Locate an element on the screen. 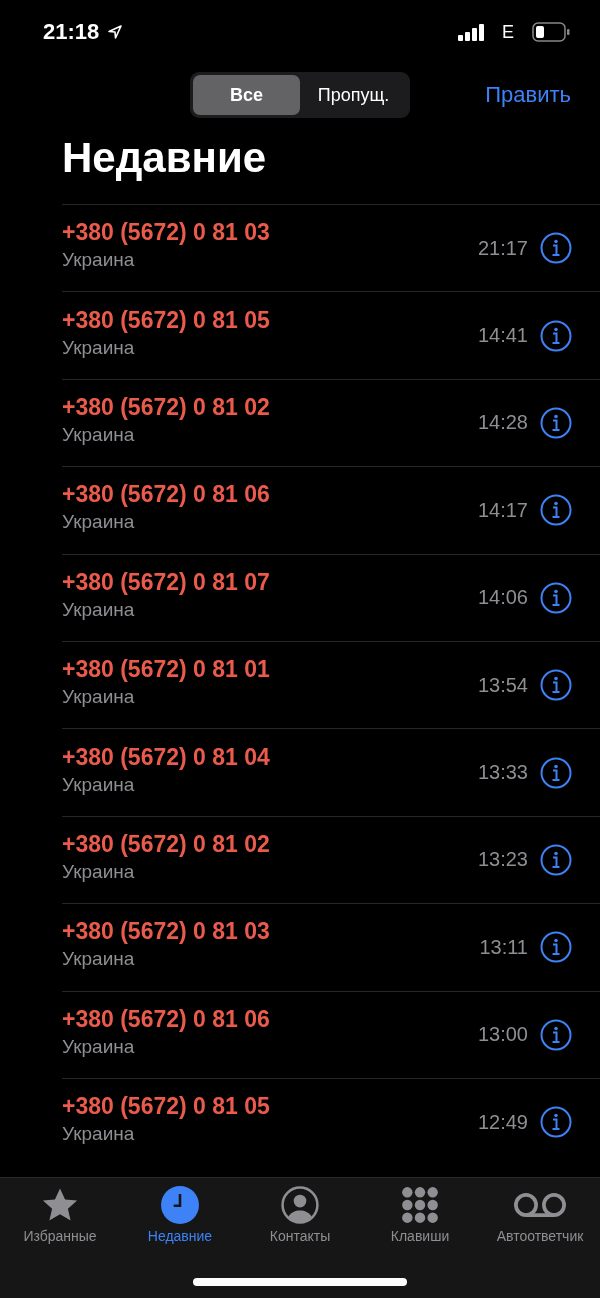  person-icon is located at coordinates (300, 1205).